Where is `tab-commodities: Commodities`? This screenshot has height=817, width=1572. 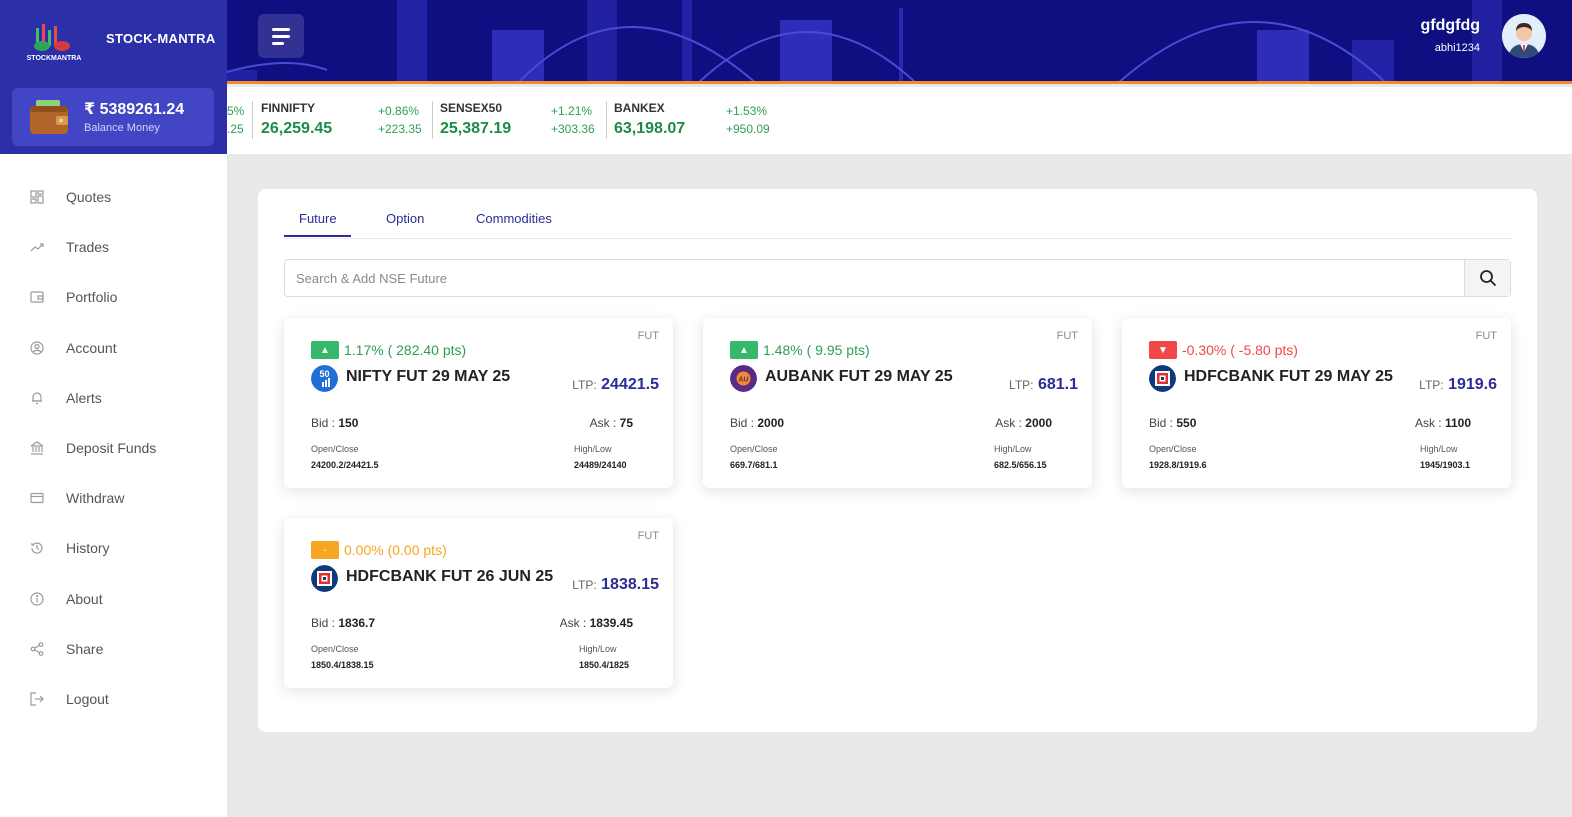
tab-commodities: Commodities is located at coordinates (514, 218).